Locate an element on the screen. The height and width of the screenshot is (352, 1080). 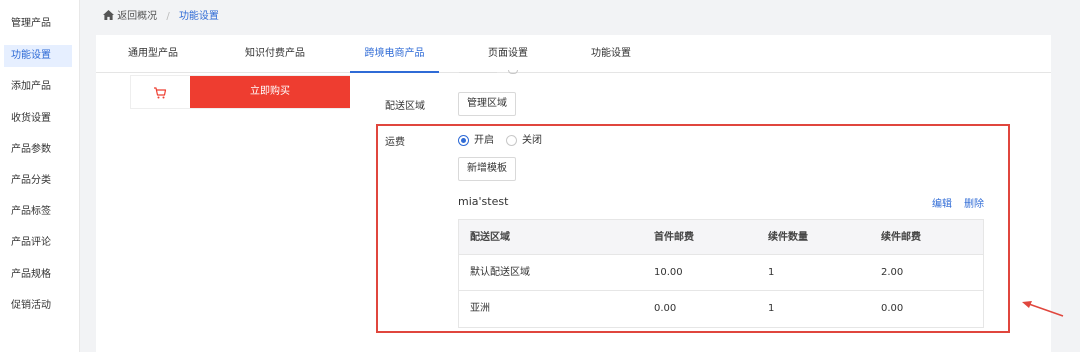
template-name: mia'stest is located at coordinates (483, 201).